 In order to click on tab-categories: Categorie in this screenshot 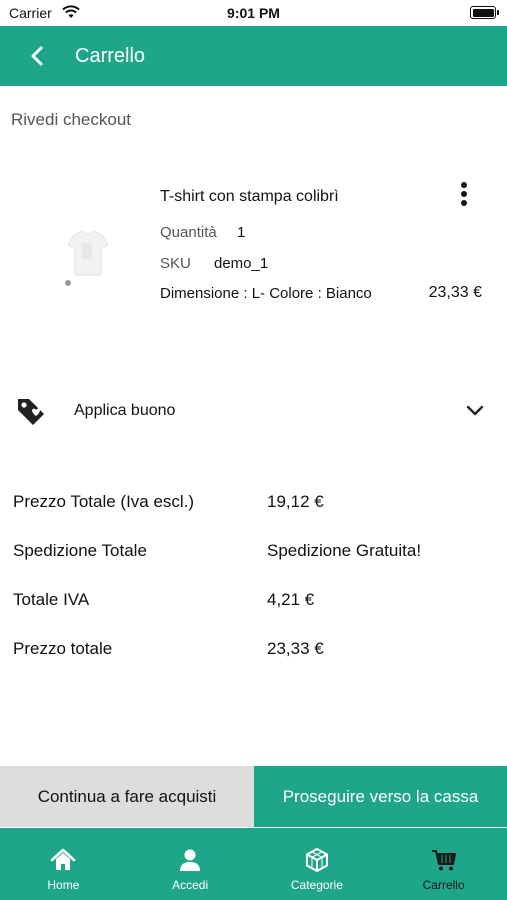, I will do `click(317, 864)`.